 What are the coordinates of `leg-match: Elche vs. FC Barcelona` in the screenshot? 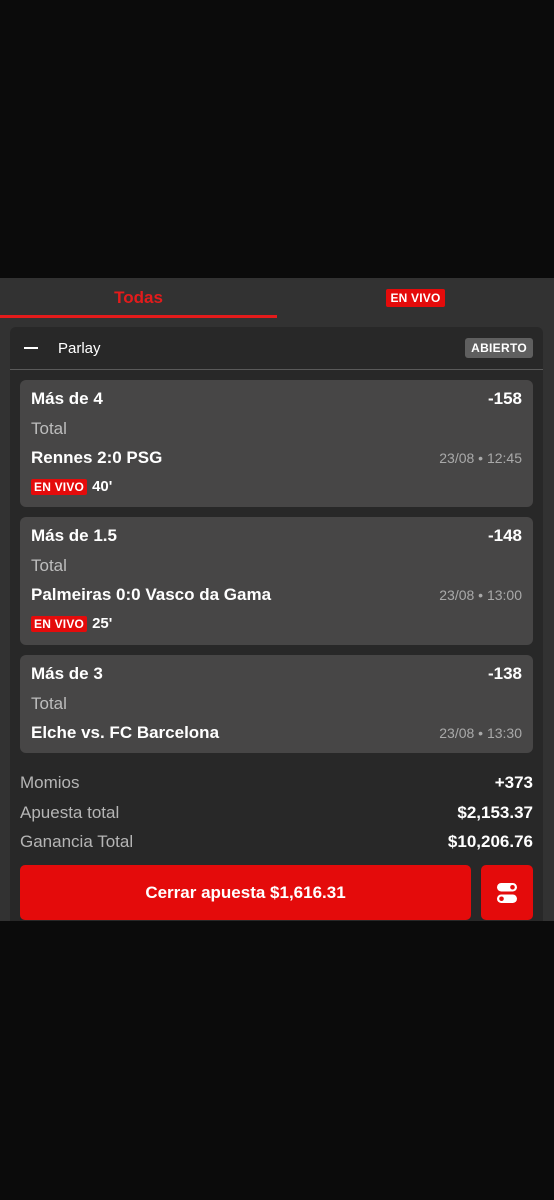 It's located at (125, 732).